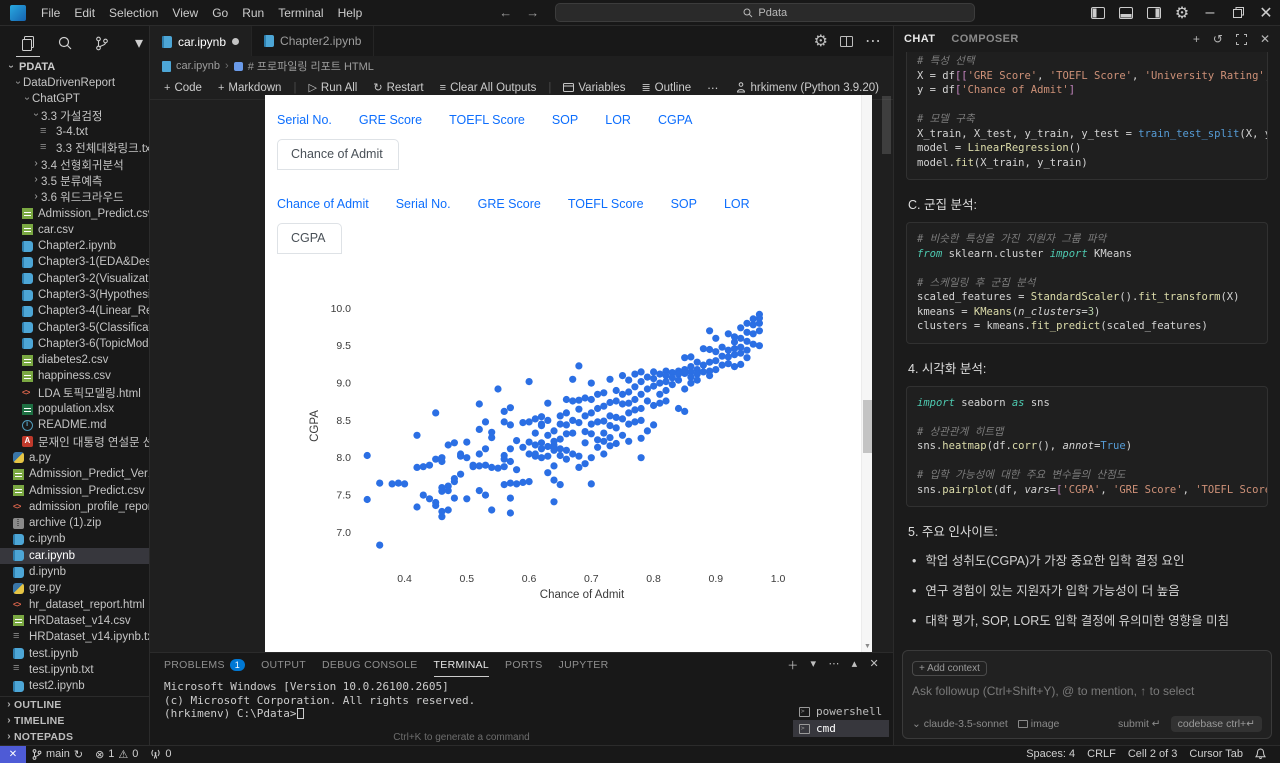 This screenshot has width=1280, height=763. Describe the element at coordinates (74, 588) in the screenshot. I see `tree-item-gre.py: gre.py` at that location.